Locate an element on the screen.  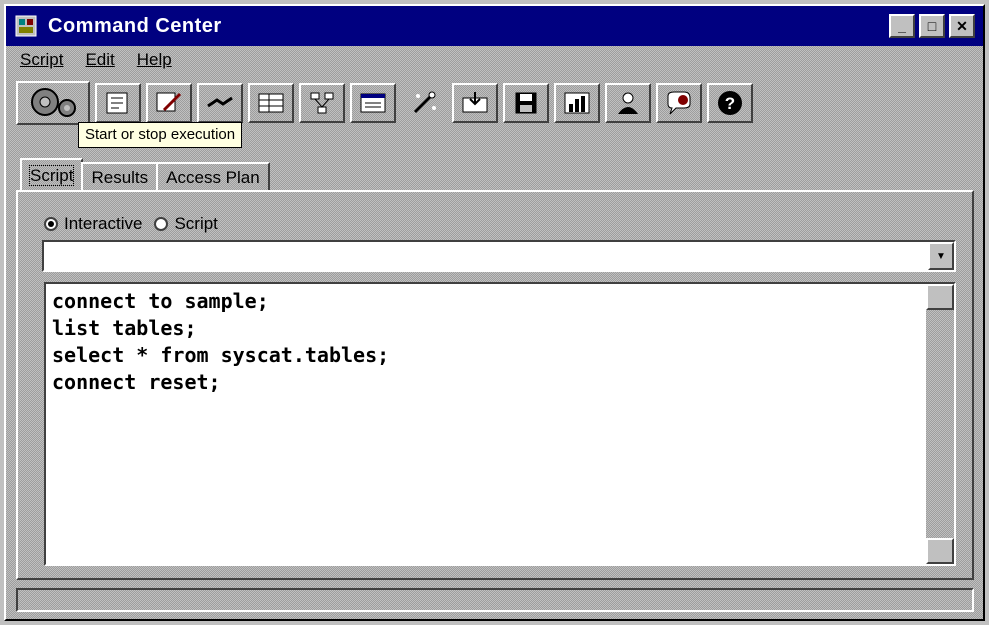
edit-icon is located at coordinates (169, 102).